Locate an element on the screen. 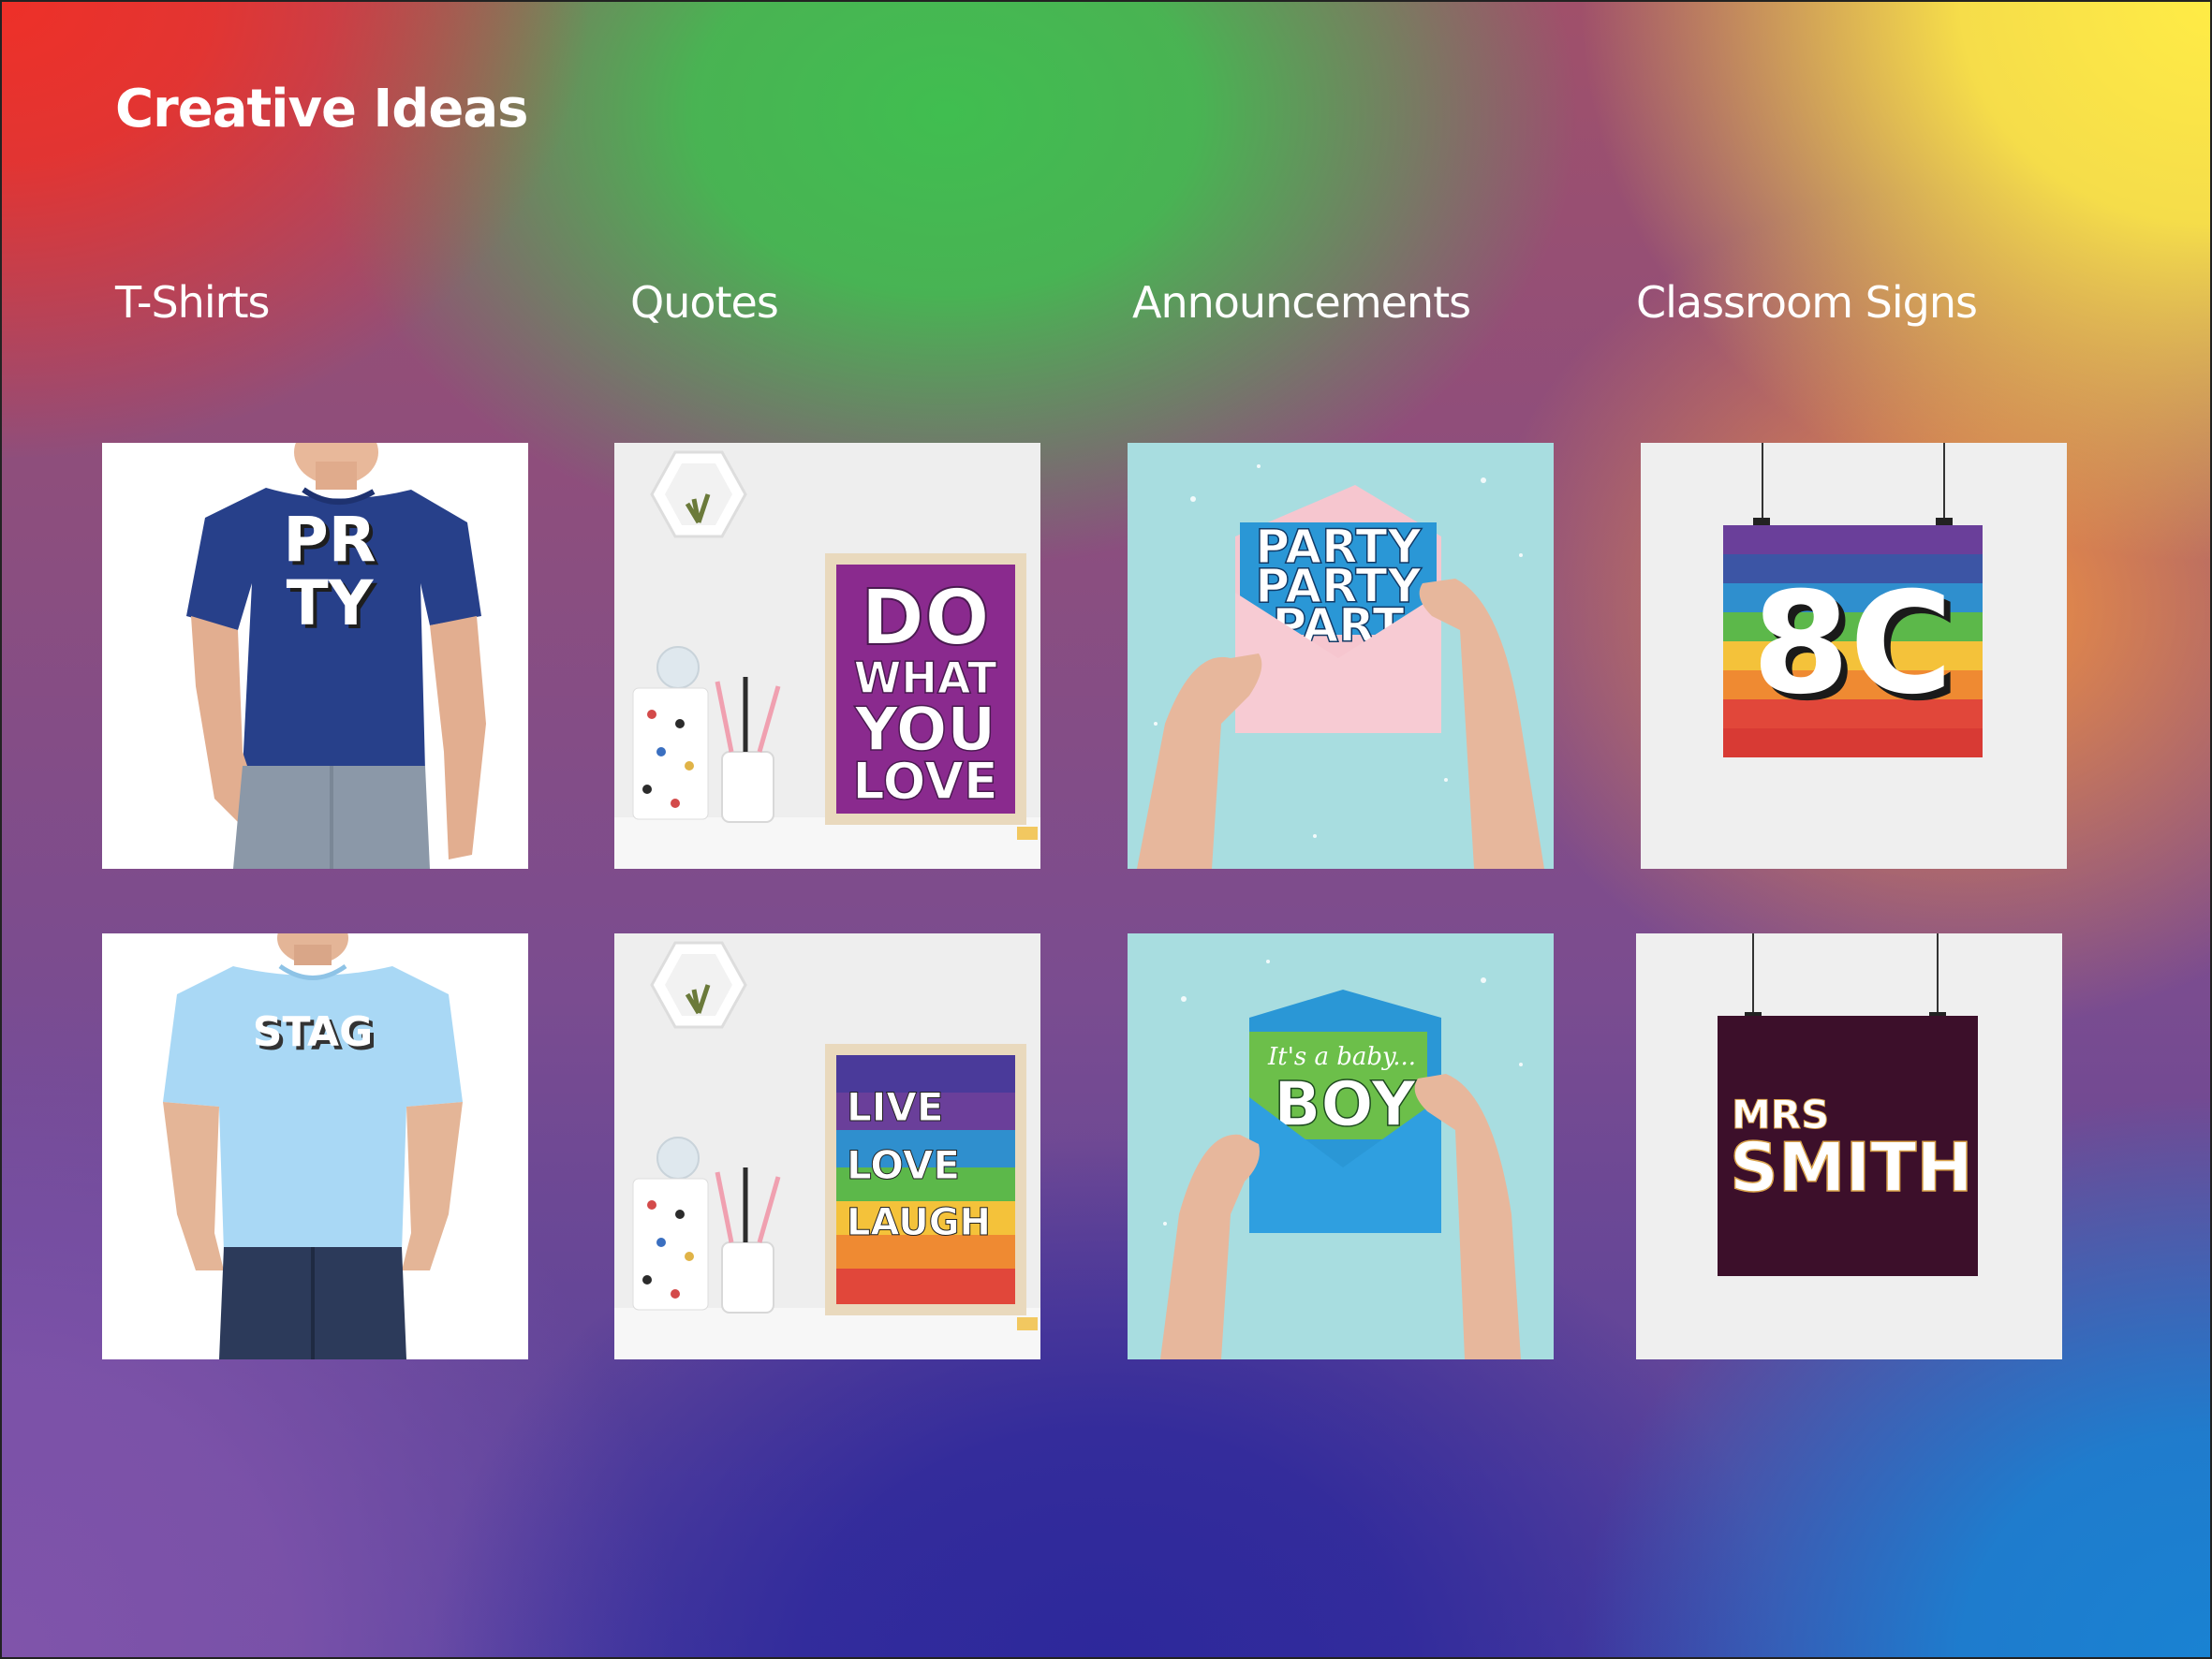 The image size is (2212, 1659). announcement-boy-big: BOY is located at coordinates (1346, 1104).